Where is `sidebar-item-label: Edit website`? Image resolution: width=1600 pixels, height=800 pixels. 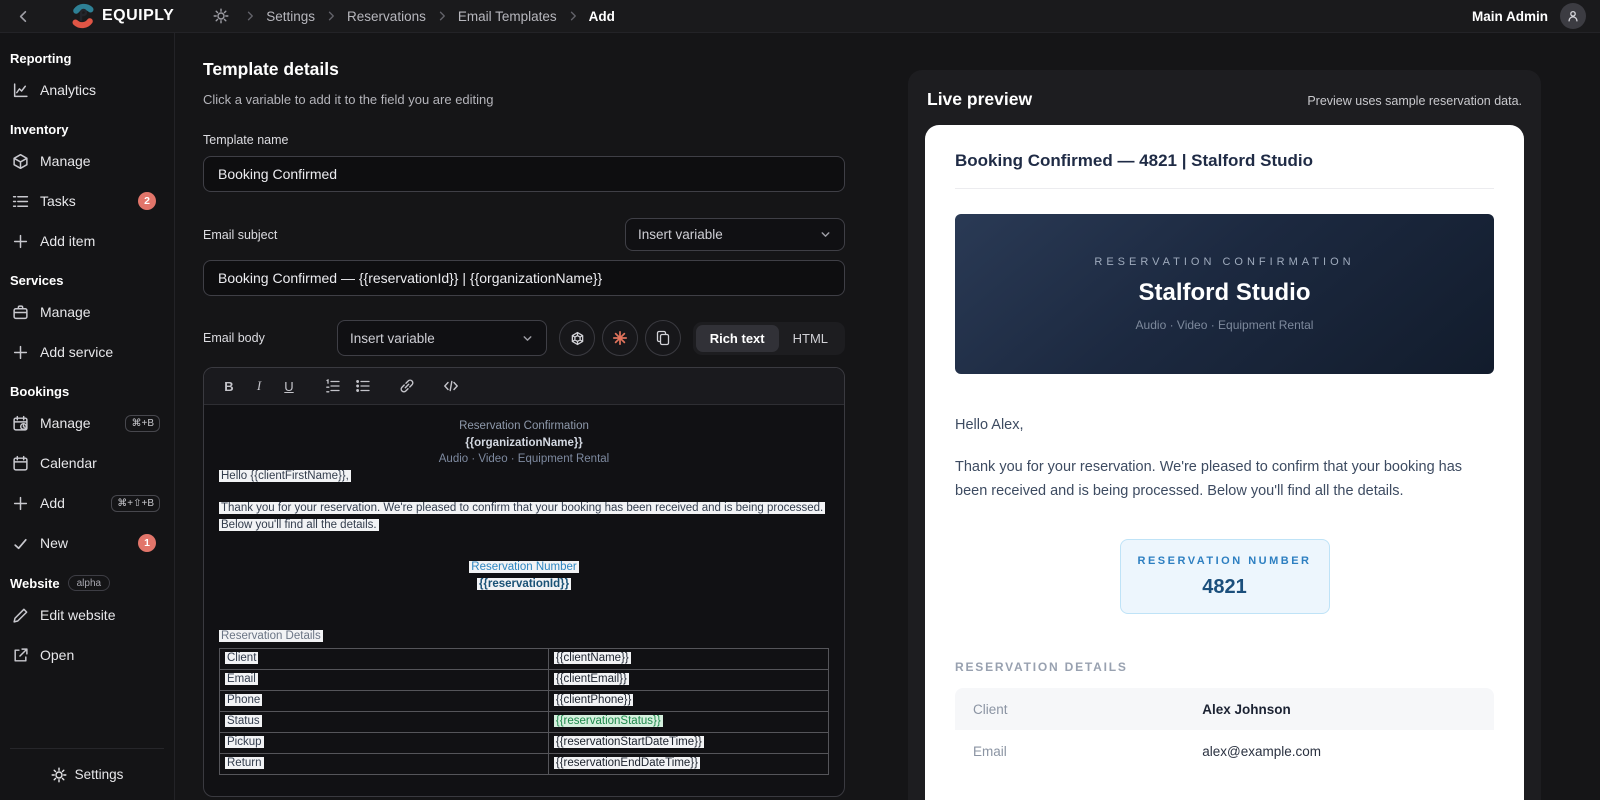 sidebar-item-label: Edit website is located at coordinates (78, 615).